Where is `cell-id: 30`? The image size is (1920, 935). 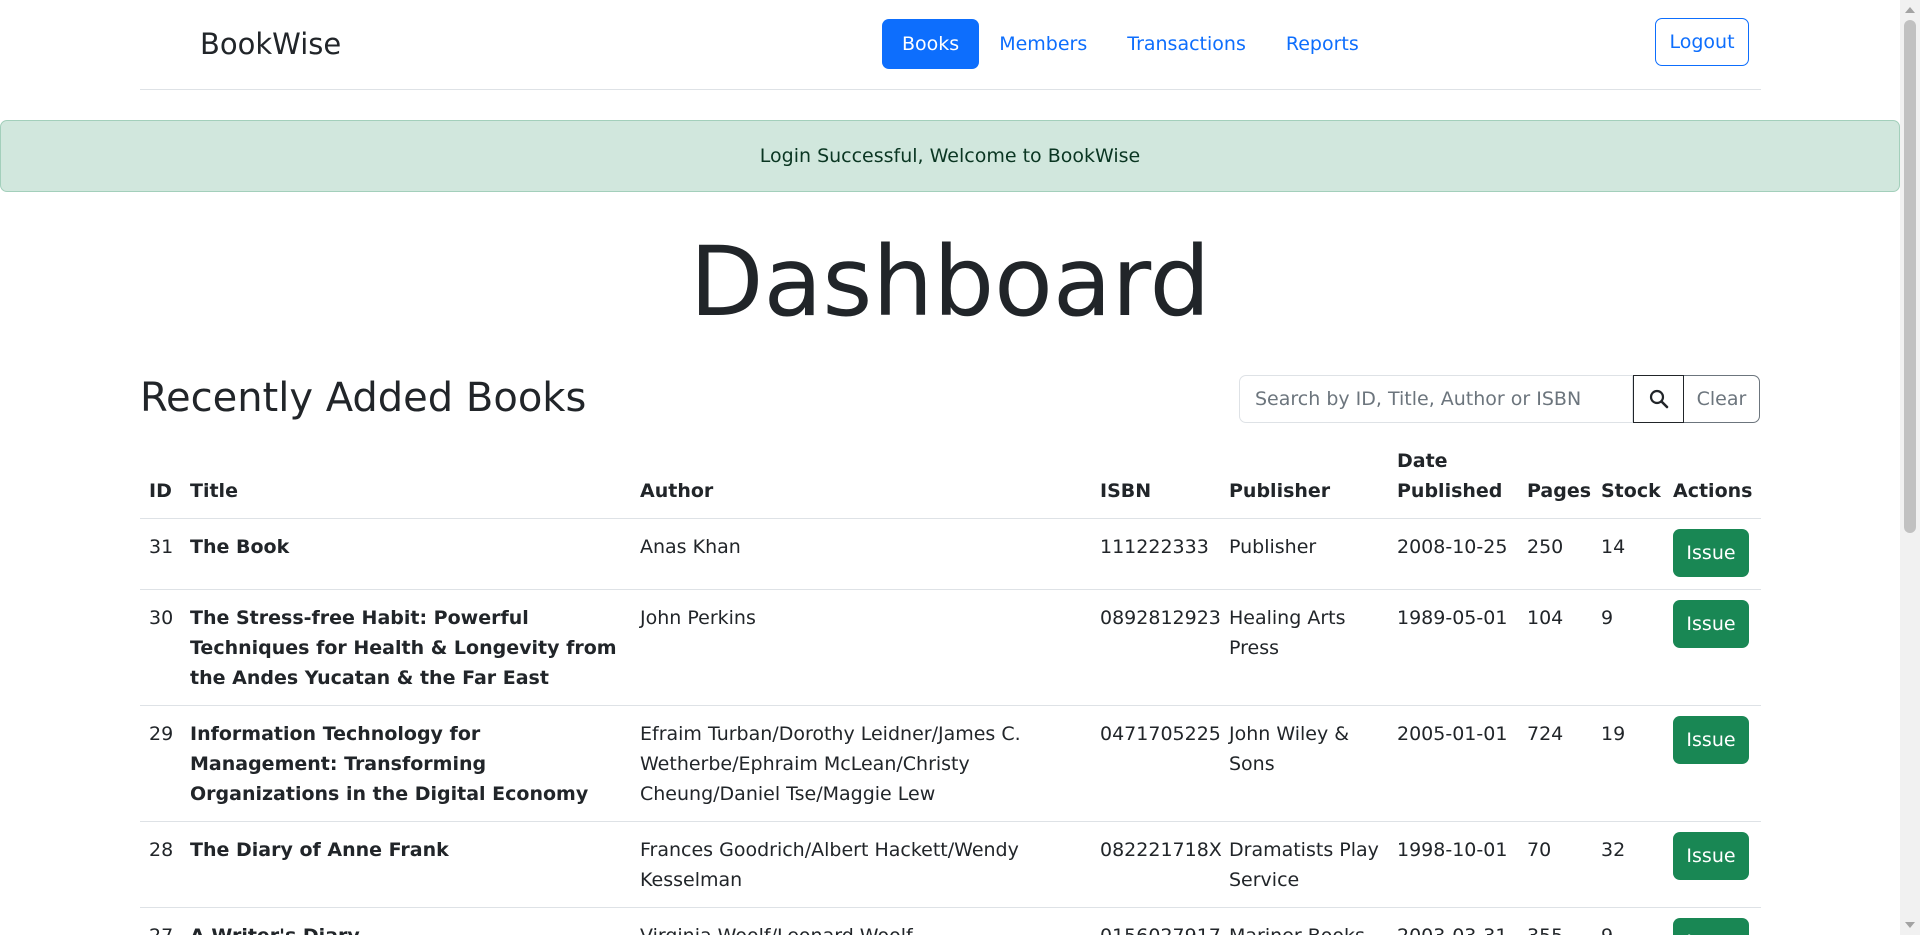
cell-id: 30 is located at coordinates (160, 647).